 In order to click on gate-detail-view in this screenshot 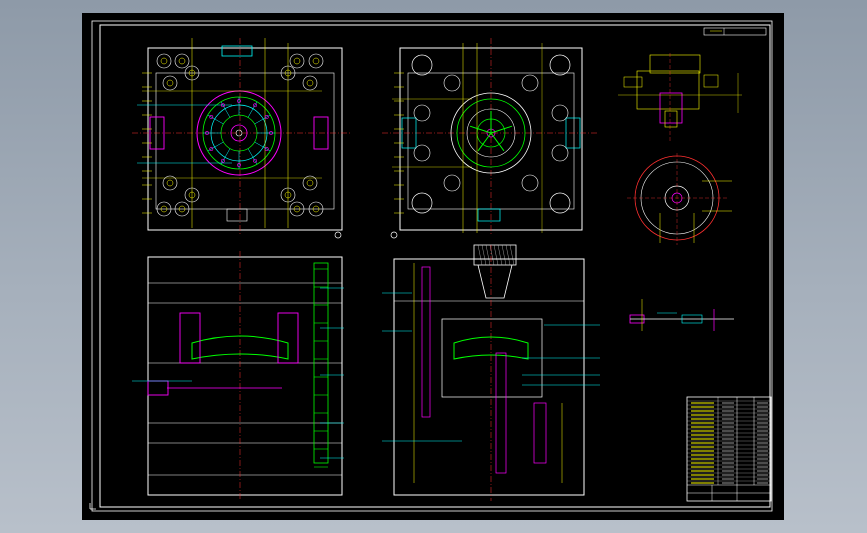, I will do `click(680, 98)`.